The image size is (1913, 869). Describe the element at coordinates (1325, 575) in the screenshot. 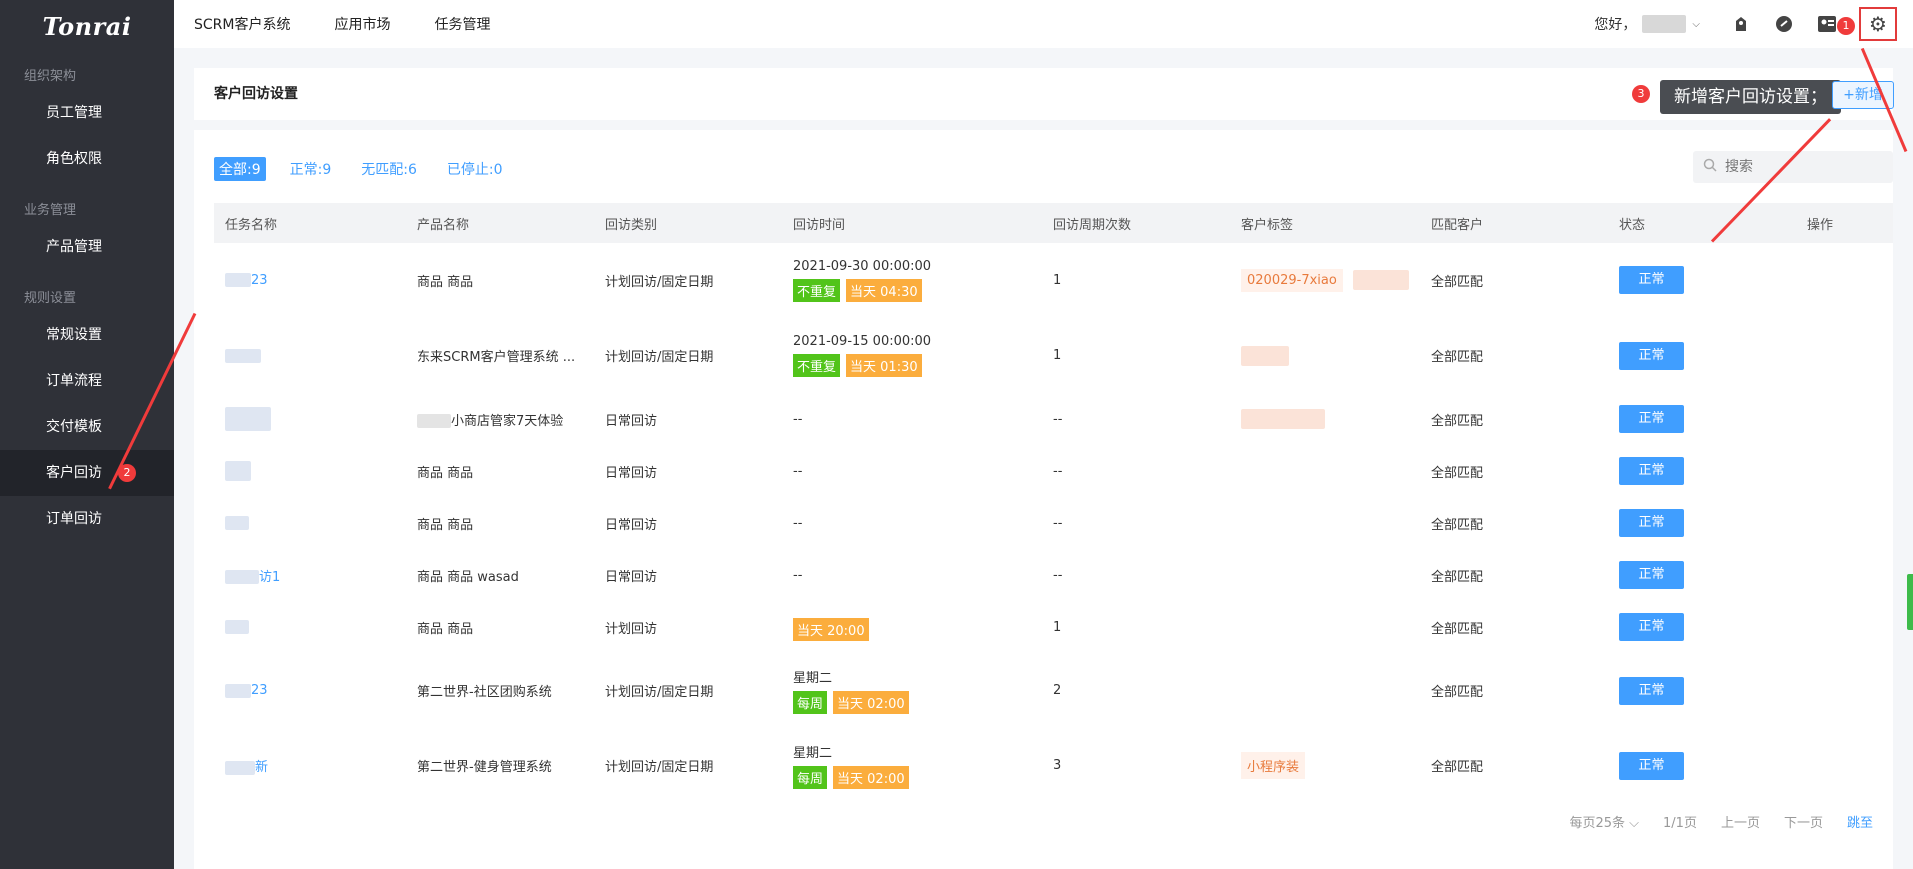

I see `customer-tag-cell` at that location.